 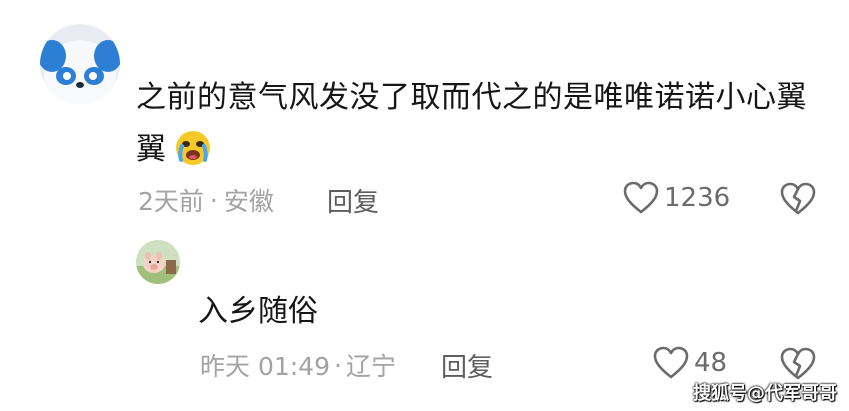 I want to click on pig-avatar-icon, so click(x=158, y=262).